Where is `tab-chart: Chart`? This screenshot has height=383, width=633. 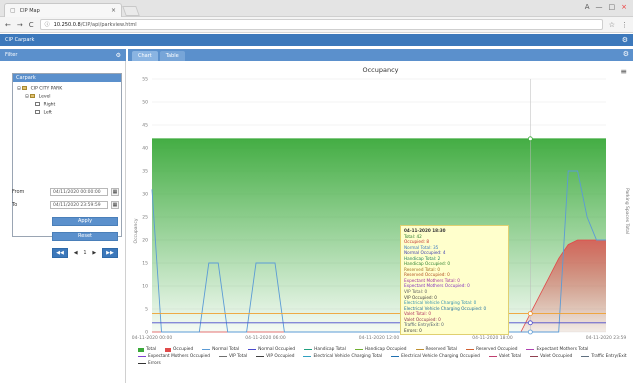 tab-chart: Chart is located at coordinates (145, 56).